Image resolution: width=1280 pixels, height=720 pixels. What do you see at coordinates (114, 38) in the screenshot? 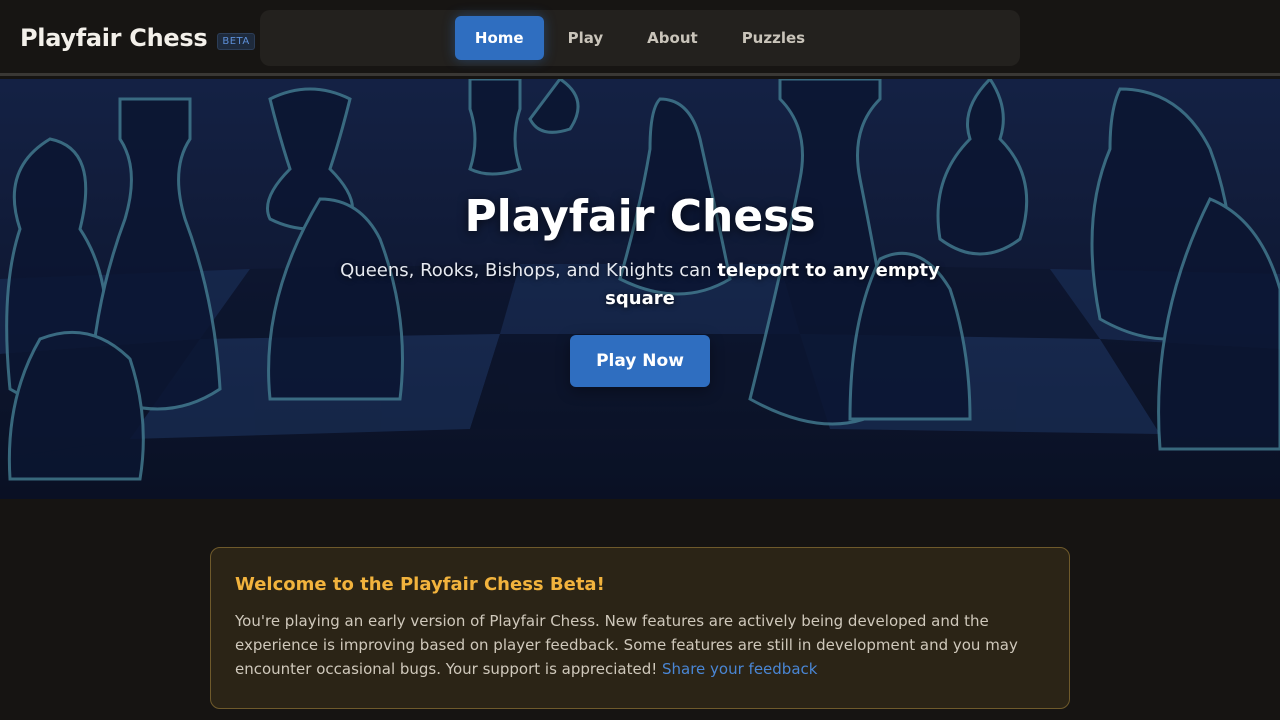
I see `brand-title: Playfair Chess` at bounding box center [114, 38].